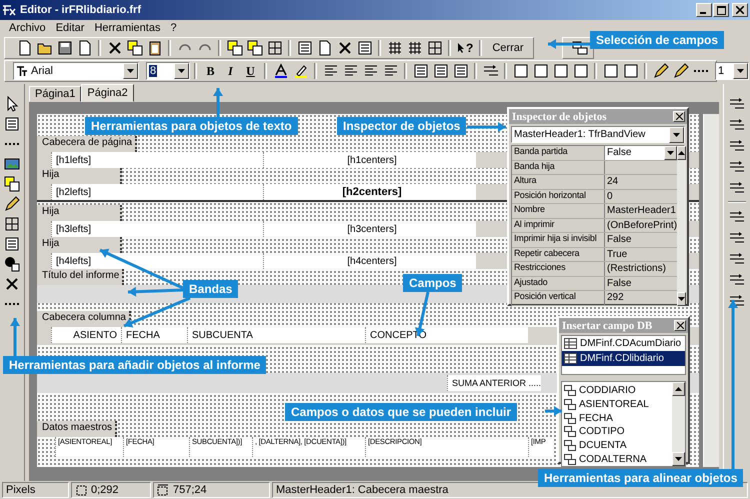  What do you see at coordinates (105, 490) in the screenshot?
I see `position-status: 0;292` at bounding box center [105, 490].